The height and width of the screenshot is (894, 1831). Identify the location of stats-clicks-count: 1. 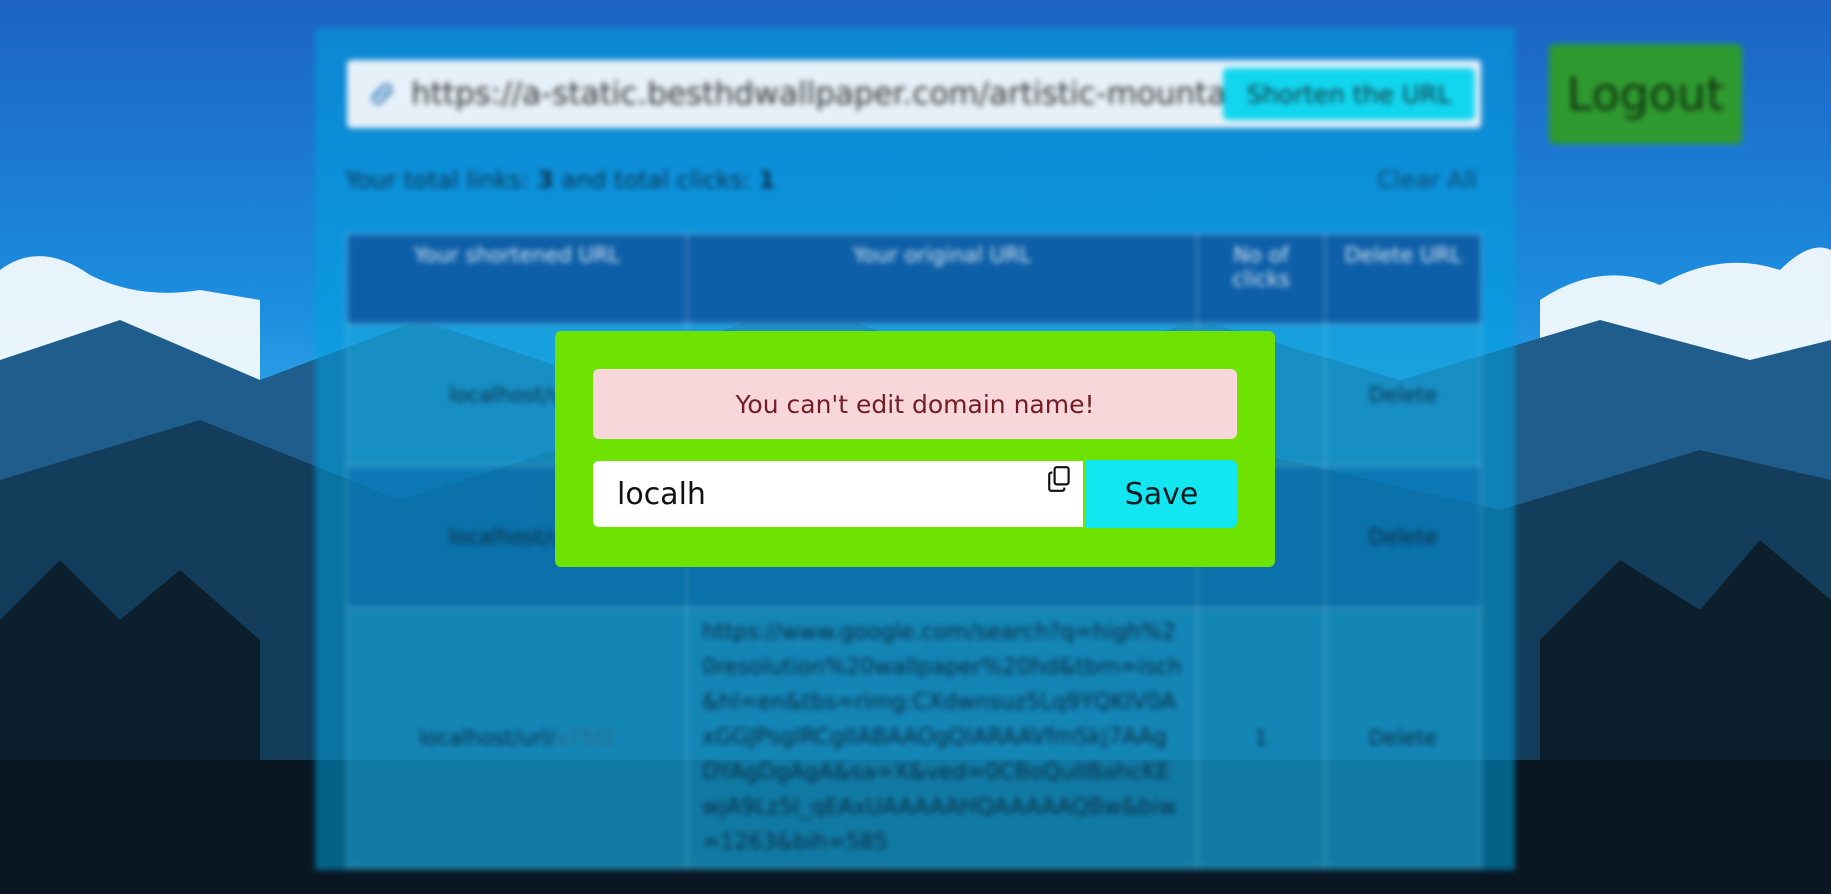
(767, 180).